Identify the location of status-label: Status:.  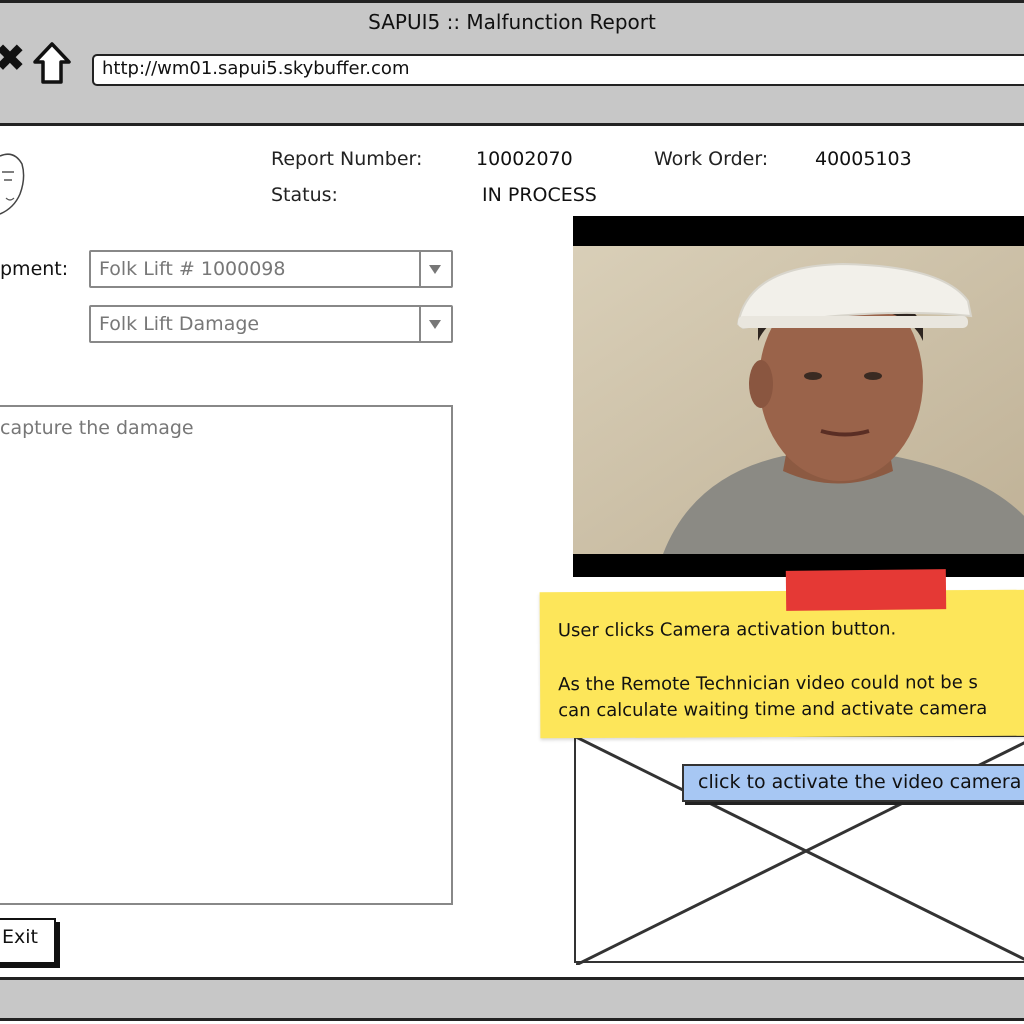
(304, 195).